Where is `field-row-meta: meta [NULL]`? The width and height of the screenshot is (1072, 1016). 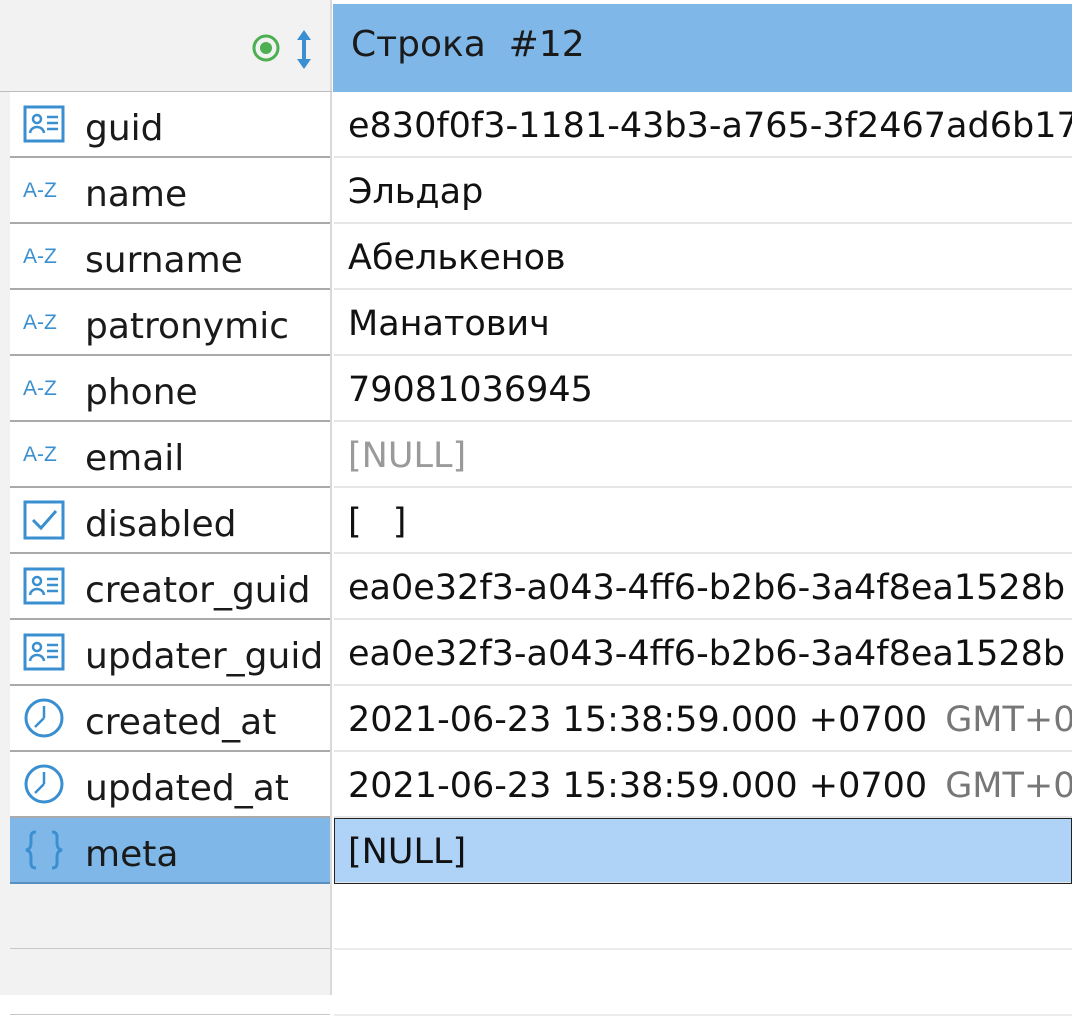
field-row-meta: meta [NULL] is located at coordinates (536, 851).